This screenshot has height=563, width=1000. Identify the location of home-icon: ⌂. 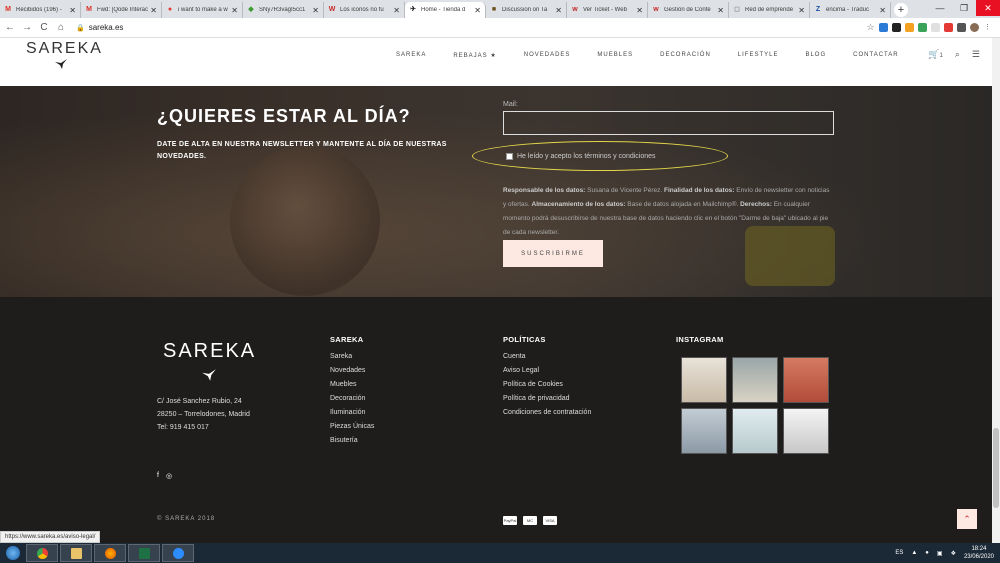
(61, 27).